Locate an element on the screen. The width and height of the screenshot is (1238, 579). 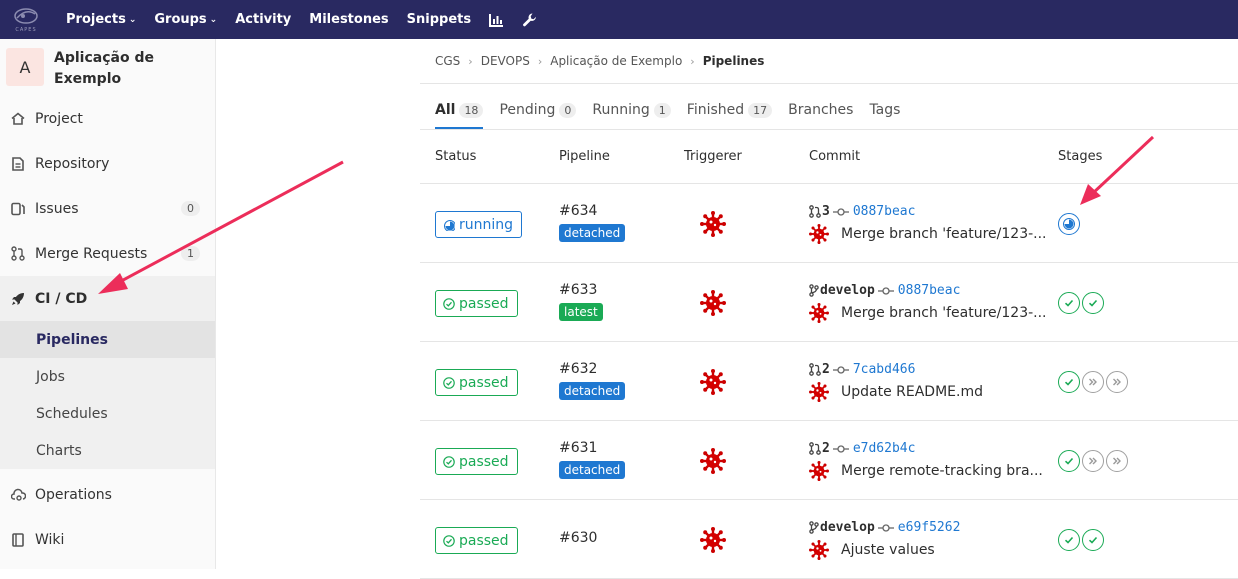
breadcrumb-devops: DEVOPS is located at coordinates (505, 61).